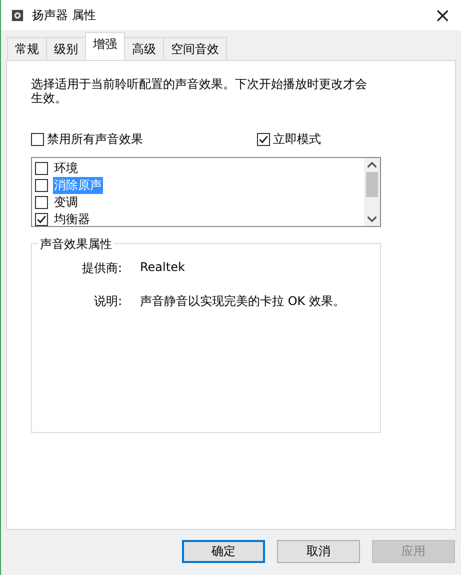 Image resolution: width=461 pixels, height=575 pixels. Describe the element at coordinates (17, 15) in the screenshot. I see `speaker-icon` at that location.